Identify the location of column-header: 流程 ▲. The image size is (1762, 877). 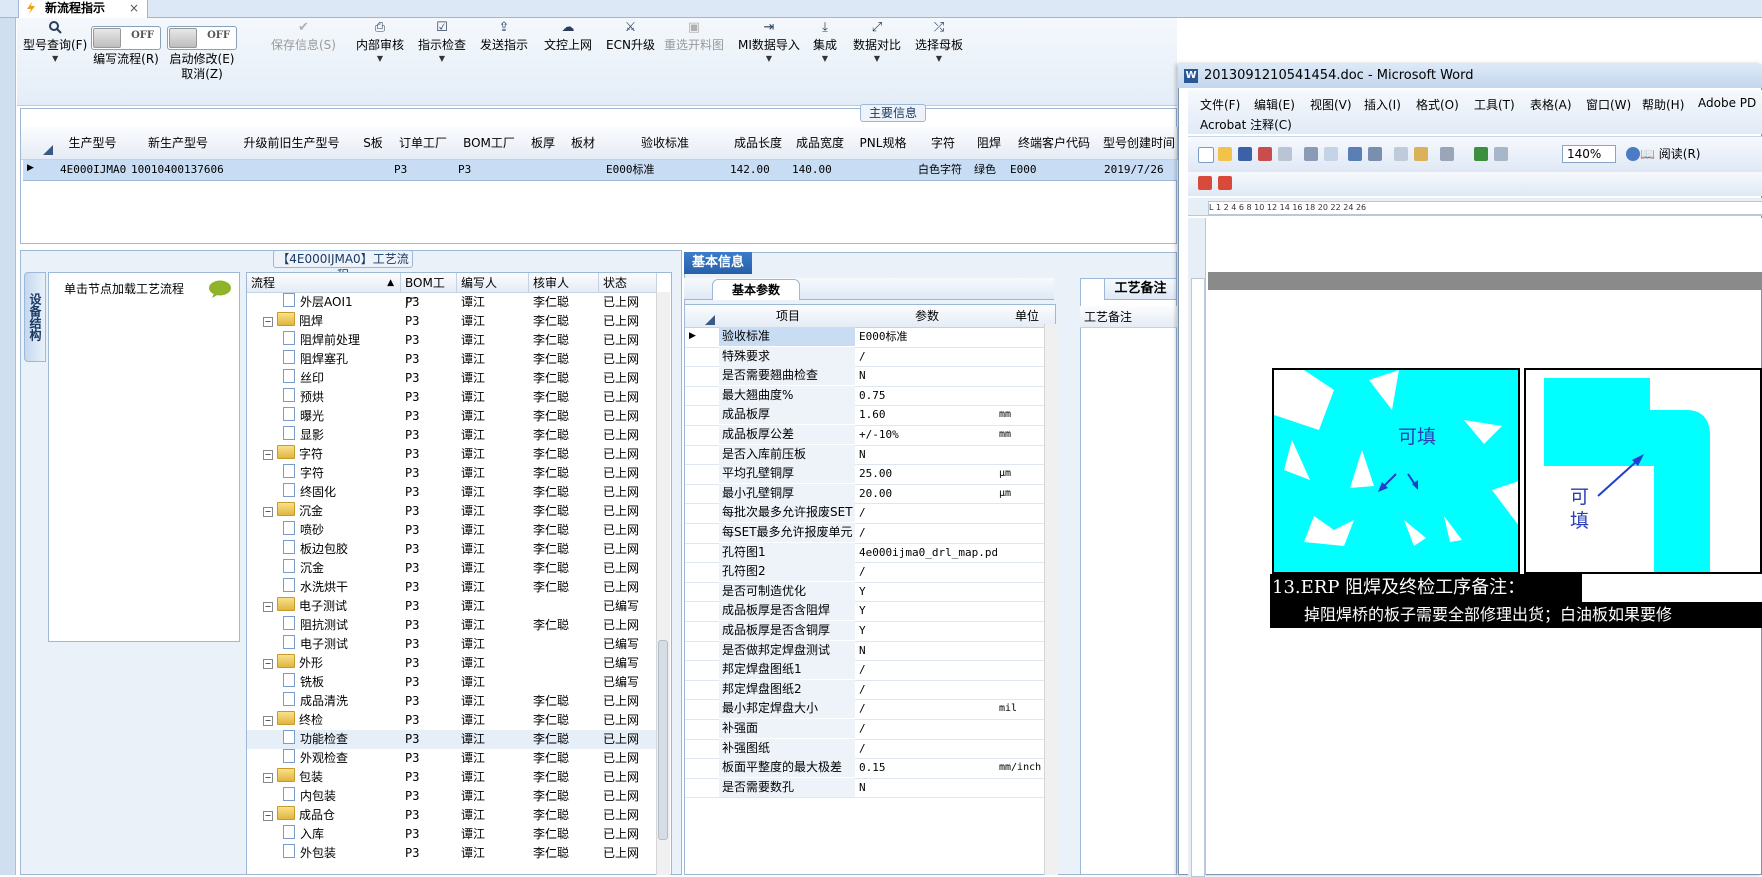
(324, 283).